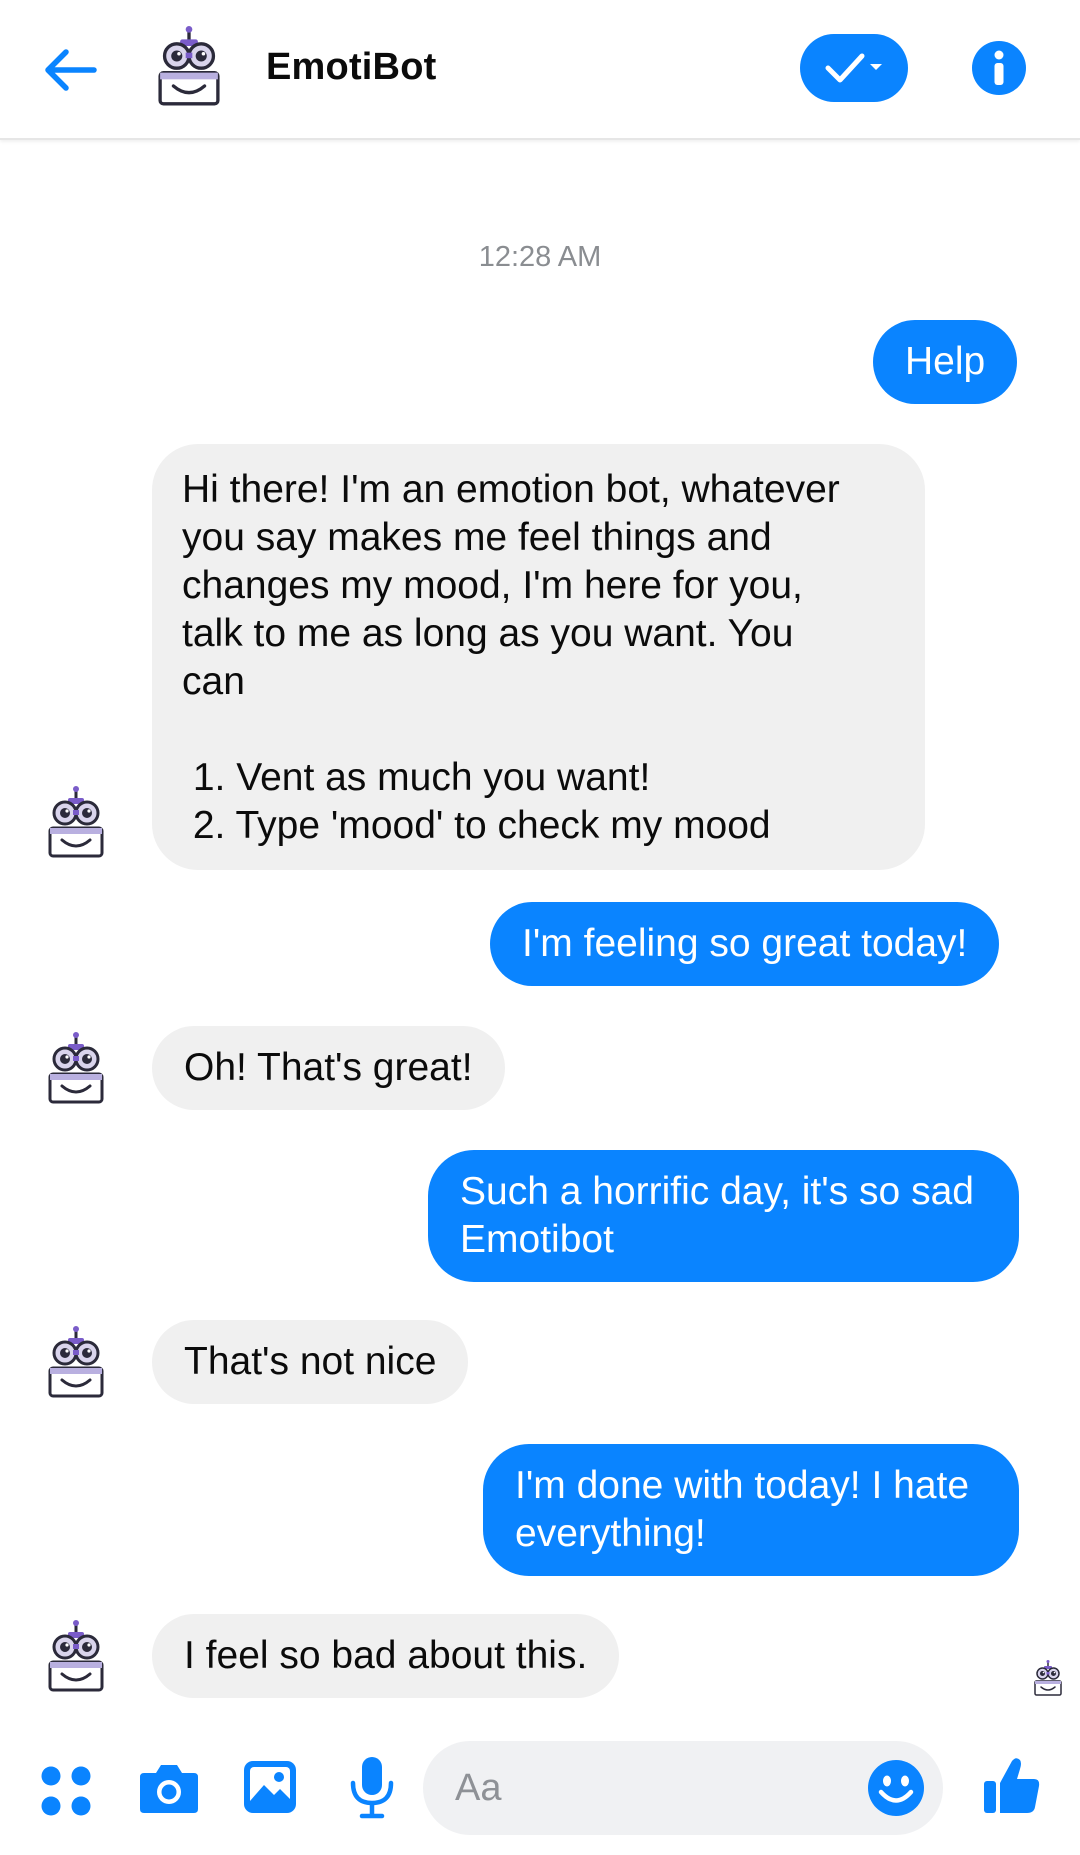 This screenshot has height=1855, width=1080. Describe the element at coordinates (351, 67) in the screenshot. I see `conversation-title: EmotiBot` at that location.